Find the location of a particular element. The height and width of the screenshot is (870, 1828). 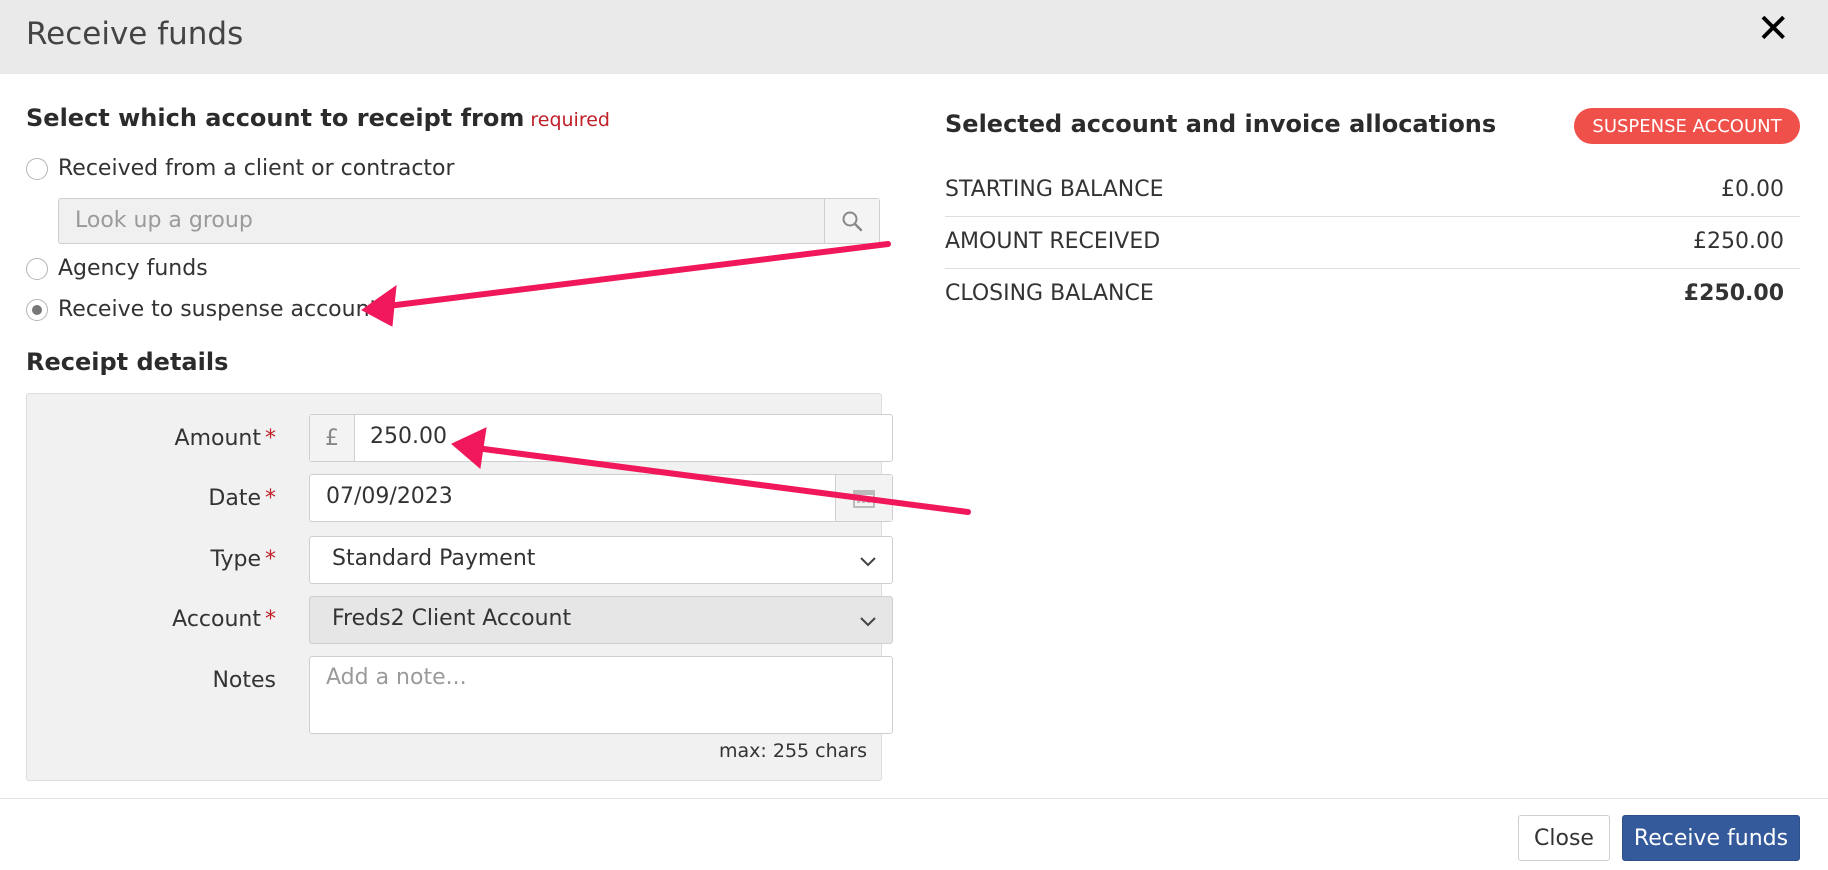

amount-label-text: Amount is located at coordinates (217, 438).